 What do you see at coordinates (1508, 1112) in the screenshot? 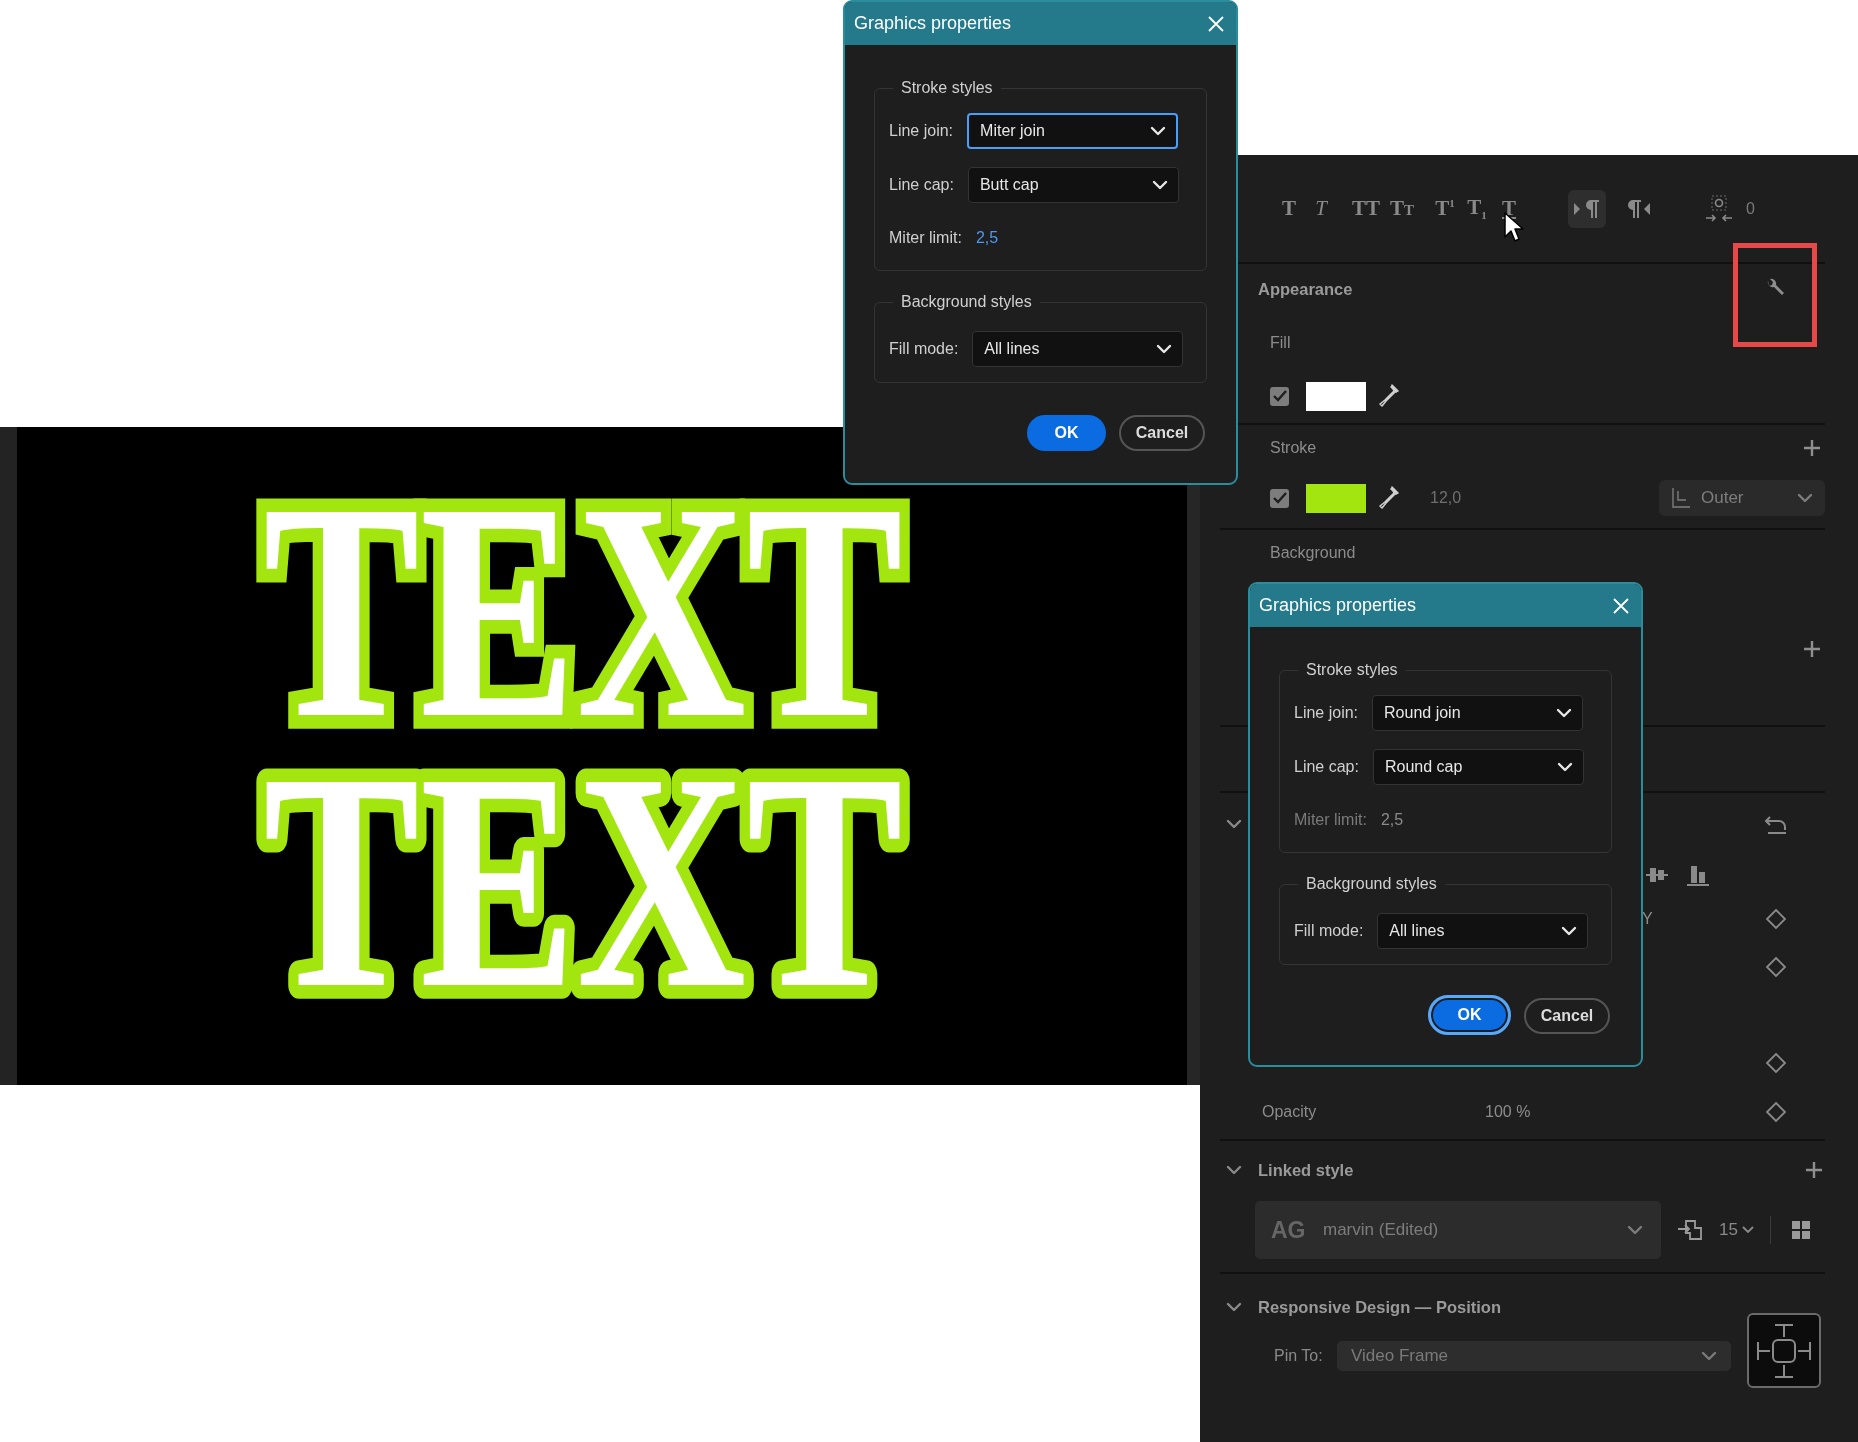
I see `opacity-value: 100 %` at bounding box center [1508, 1112].